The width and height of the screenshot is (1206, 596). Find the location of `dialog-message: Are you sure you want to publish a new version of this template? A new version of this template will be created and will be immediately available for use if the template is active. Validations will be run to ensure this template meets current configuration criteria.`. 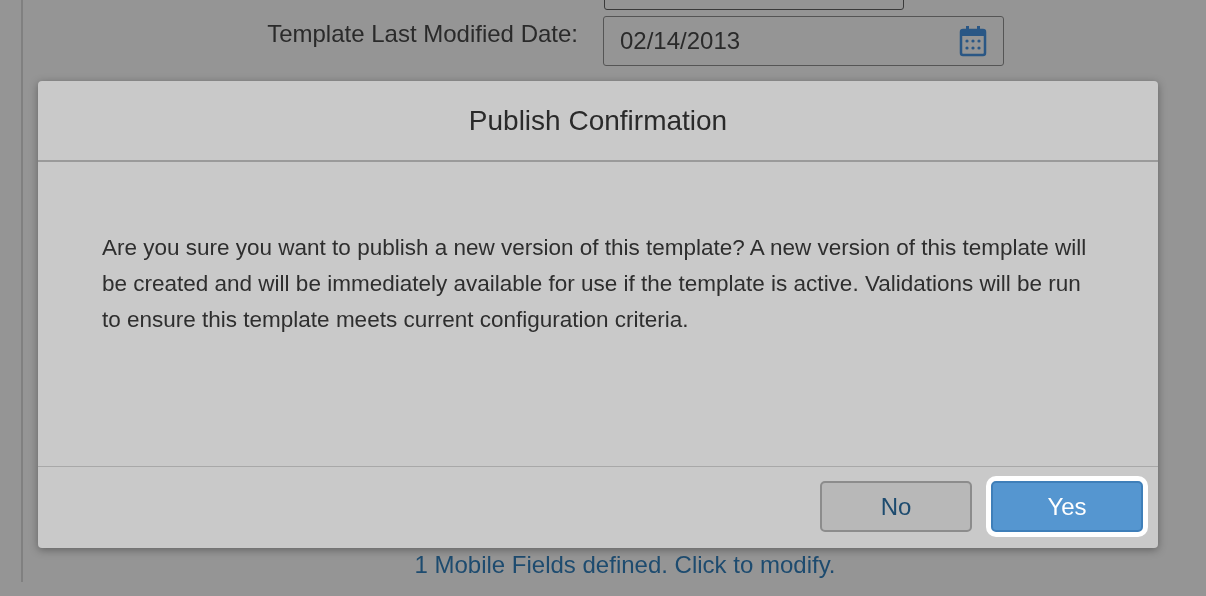

dialog-message: Are you sure you want to publish a new version of this template? A new version of this template will be created and will be immediately available for use if the template is active. Validations will be run to ensure this template meets current configuration criteria. is located at coordinates (595, 284).